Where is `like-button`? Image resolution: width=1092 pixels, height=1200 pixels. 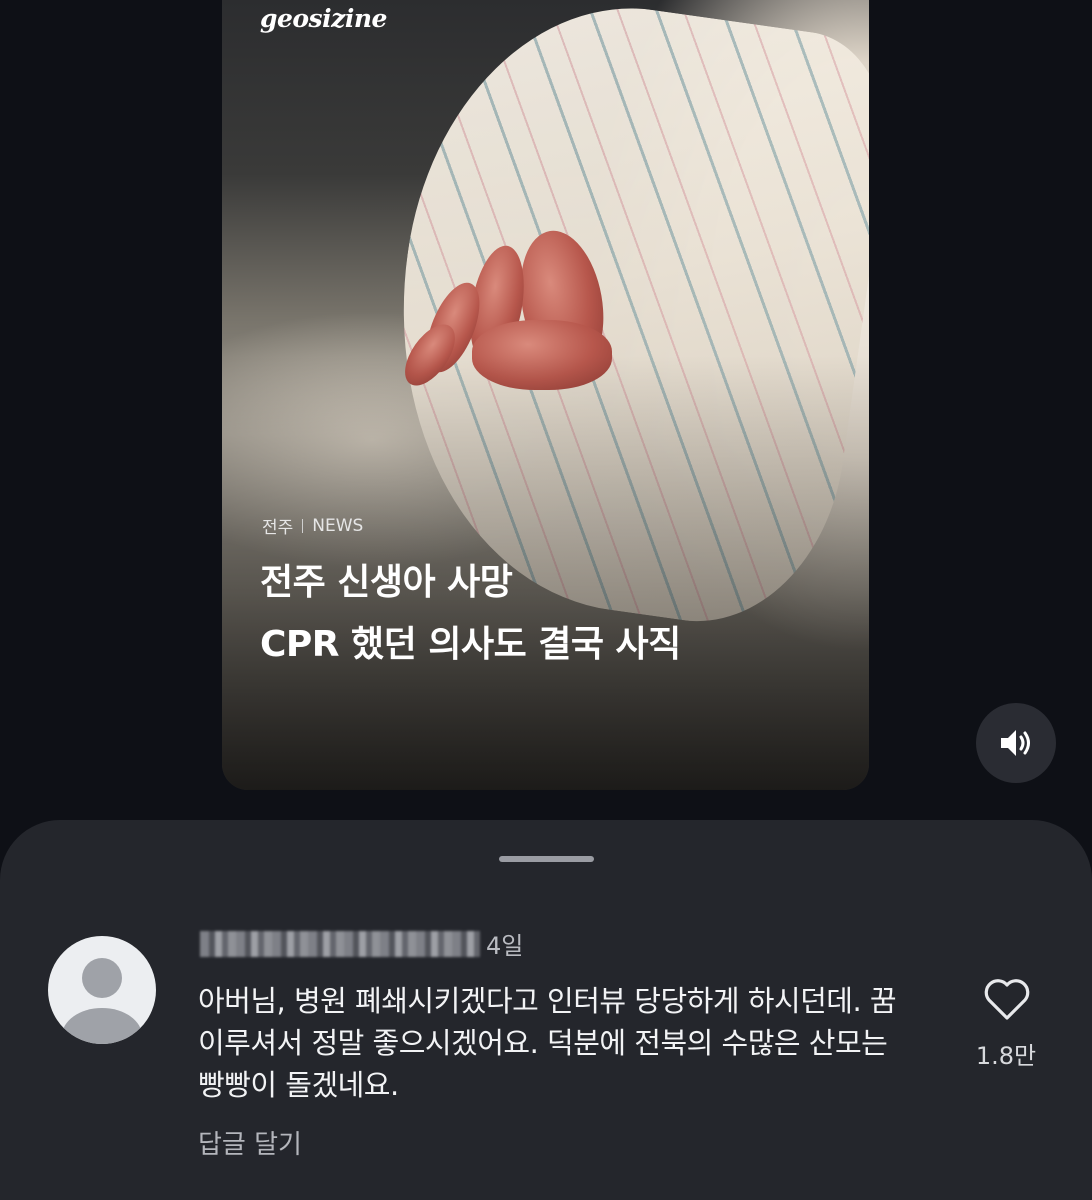
like-button is located at coordinates (1007, 999).